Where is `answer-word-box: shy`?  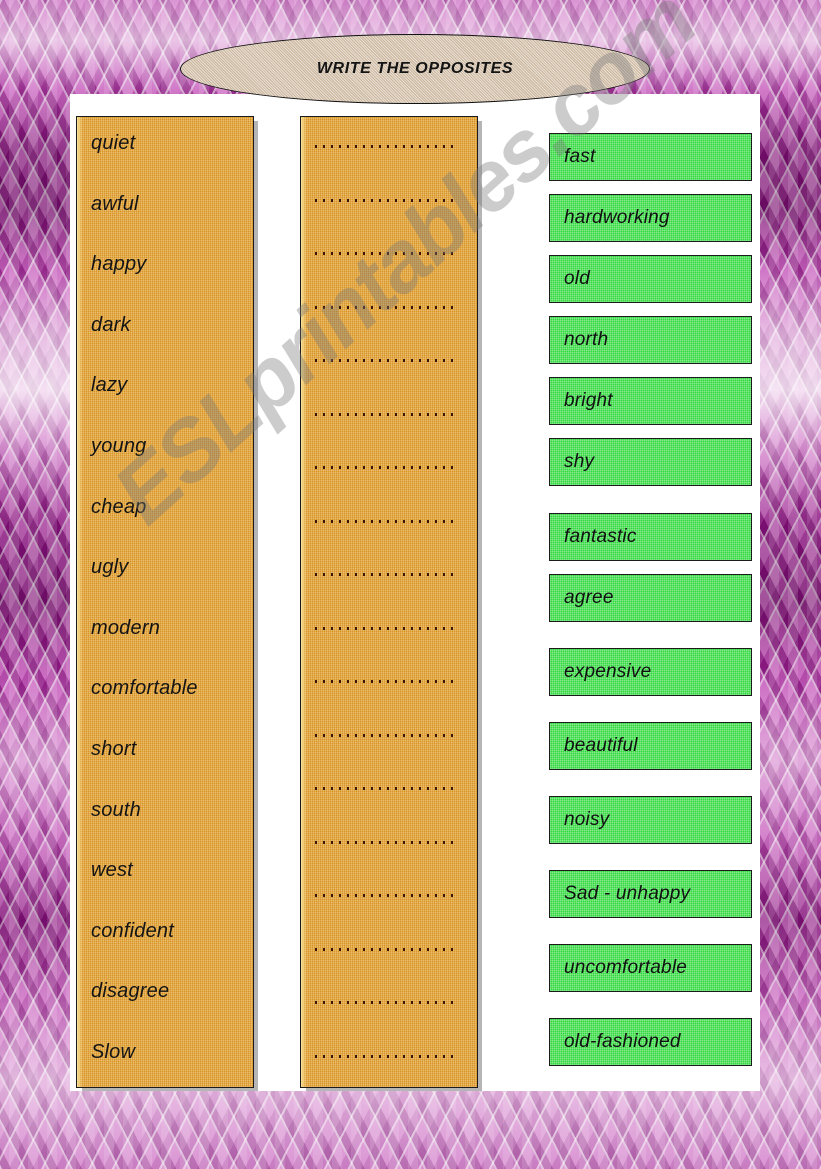 answer-word-box: shy is located at coordinates (650, 462).